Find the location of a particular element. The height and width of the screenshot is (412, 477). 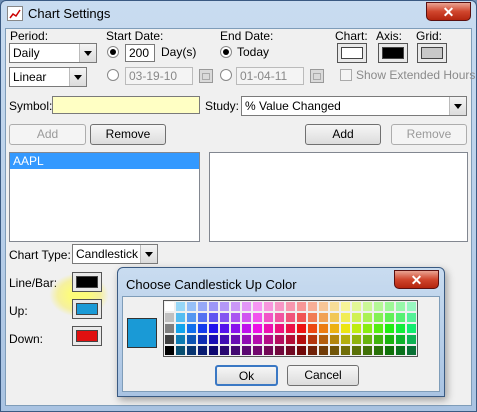

up-color-button is located at coordinates (87, 309).